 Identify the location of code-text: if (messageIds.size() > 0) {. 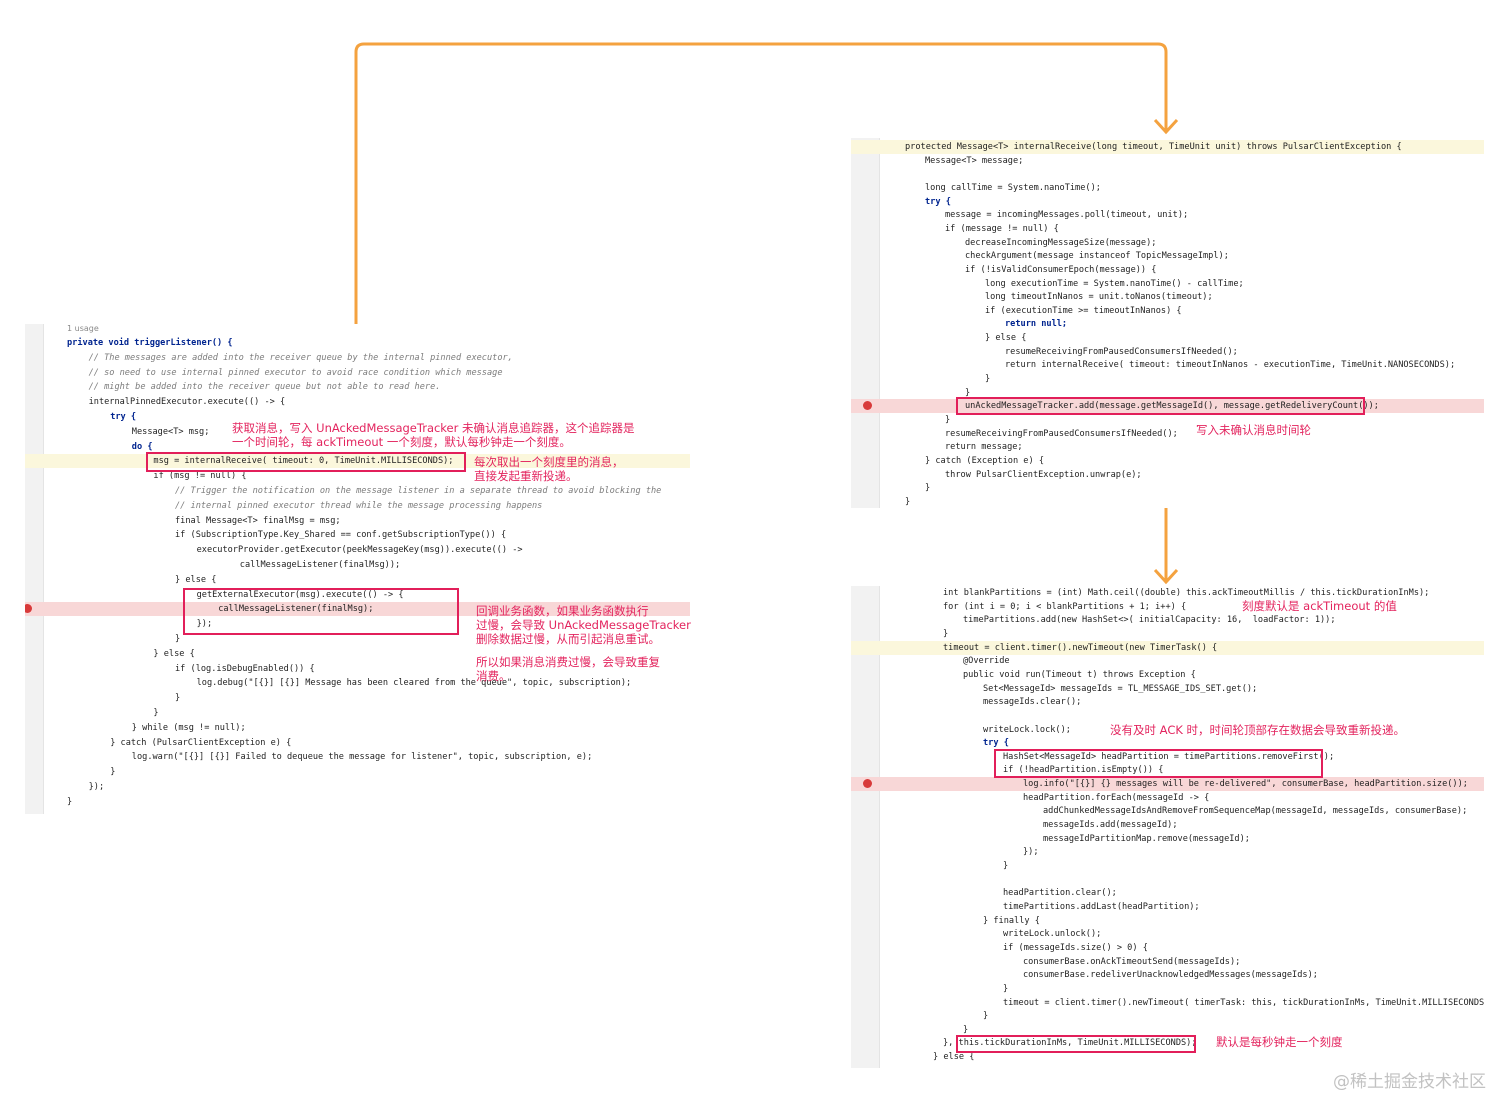
(1075, 947).